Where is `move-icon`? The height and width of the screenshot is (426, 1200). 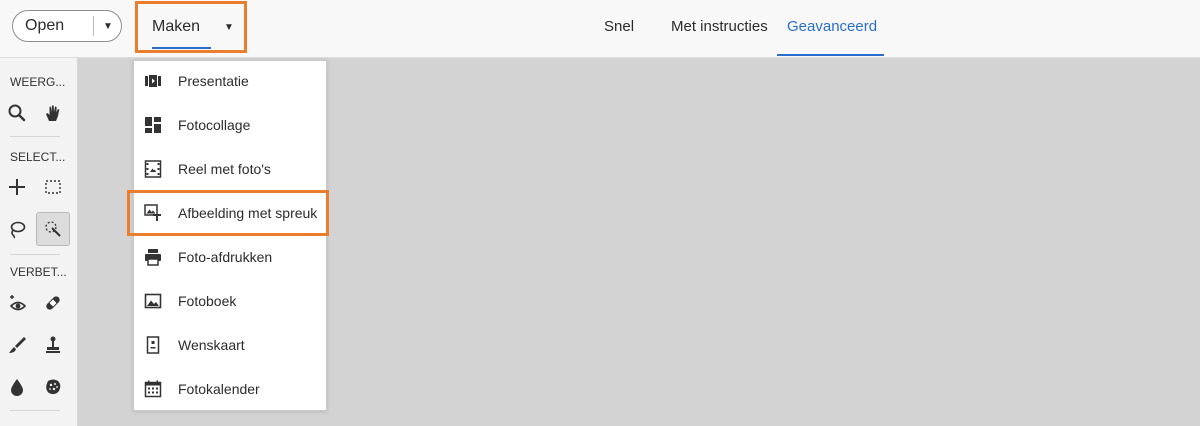 move-icon is located at coordinates (17, 187).